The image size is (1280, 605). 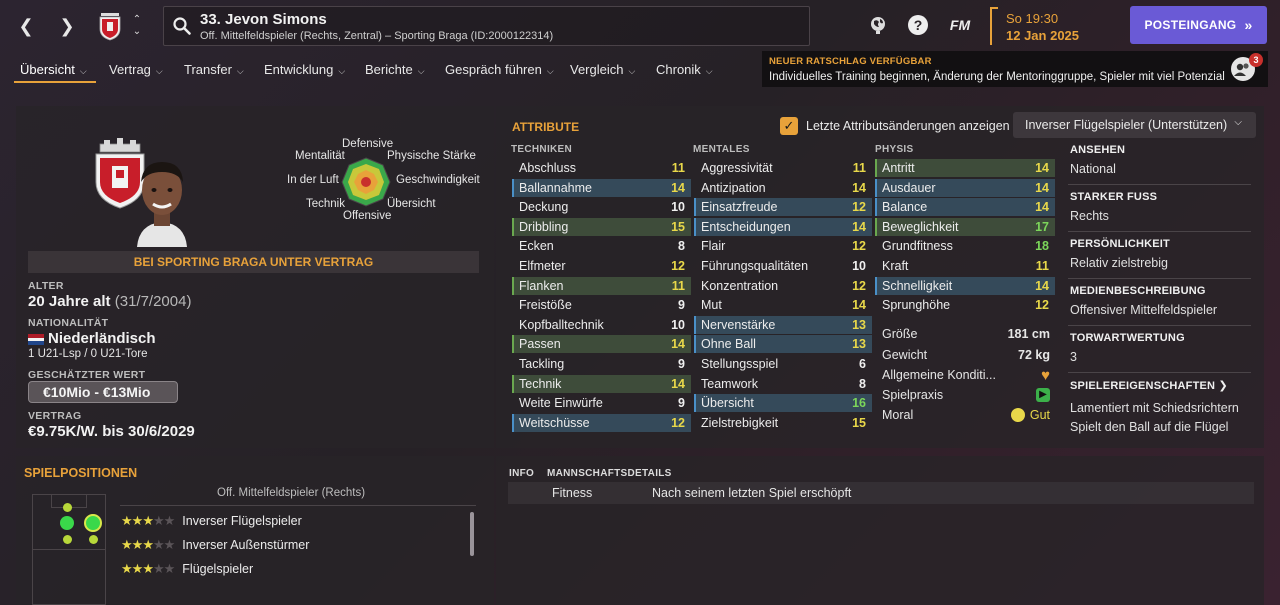 What do you see at coordinates (960, 25) in the screenshot?
I see `fm-menu-button: FM` at bounding box center [960, 25].